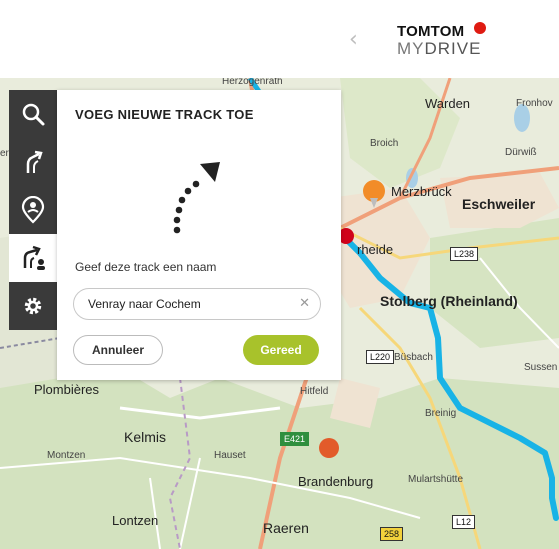 This screenshot has height=549, width=559. Describe the element at coordinates (146, 267) in the screenshot. I see `track-name-prompt: Geef deze track een naam` at that location.